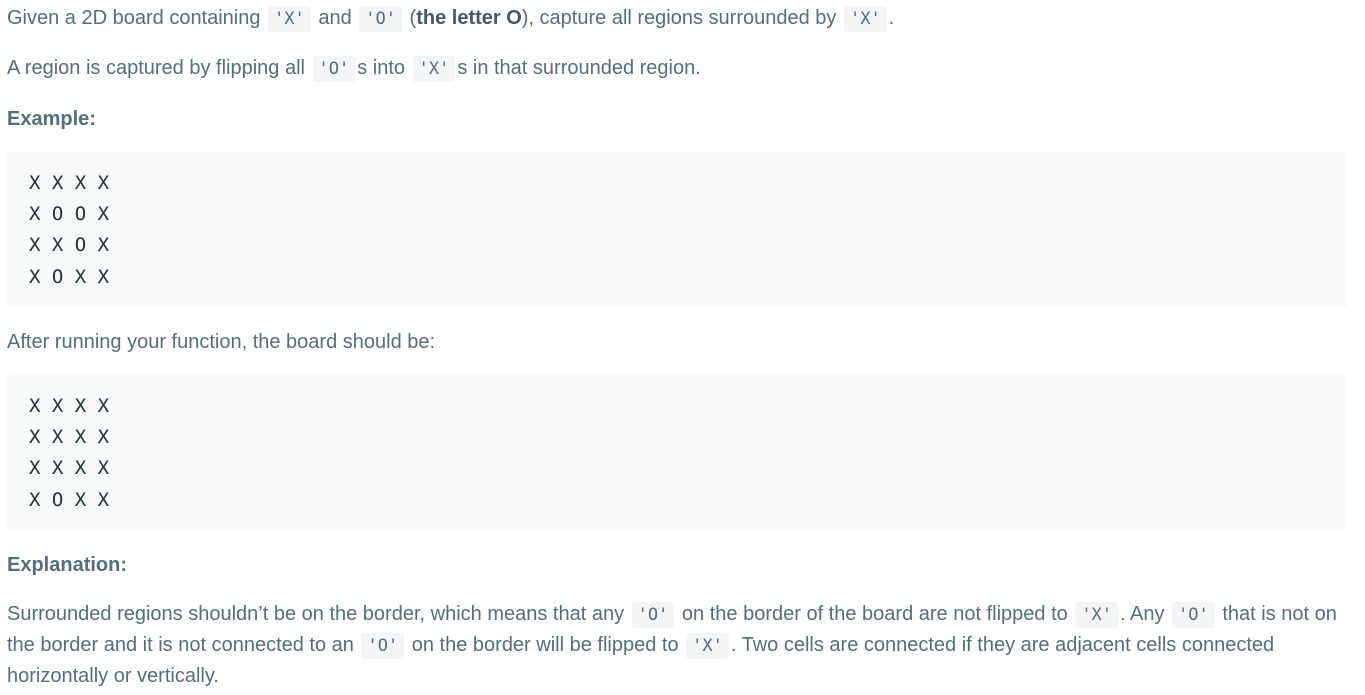  Describe the element at coordinates (69, 214) in the screenshot. I see `board-row: X O O X` at that location.